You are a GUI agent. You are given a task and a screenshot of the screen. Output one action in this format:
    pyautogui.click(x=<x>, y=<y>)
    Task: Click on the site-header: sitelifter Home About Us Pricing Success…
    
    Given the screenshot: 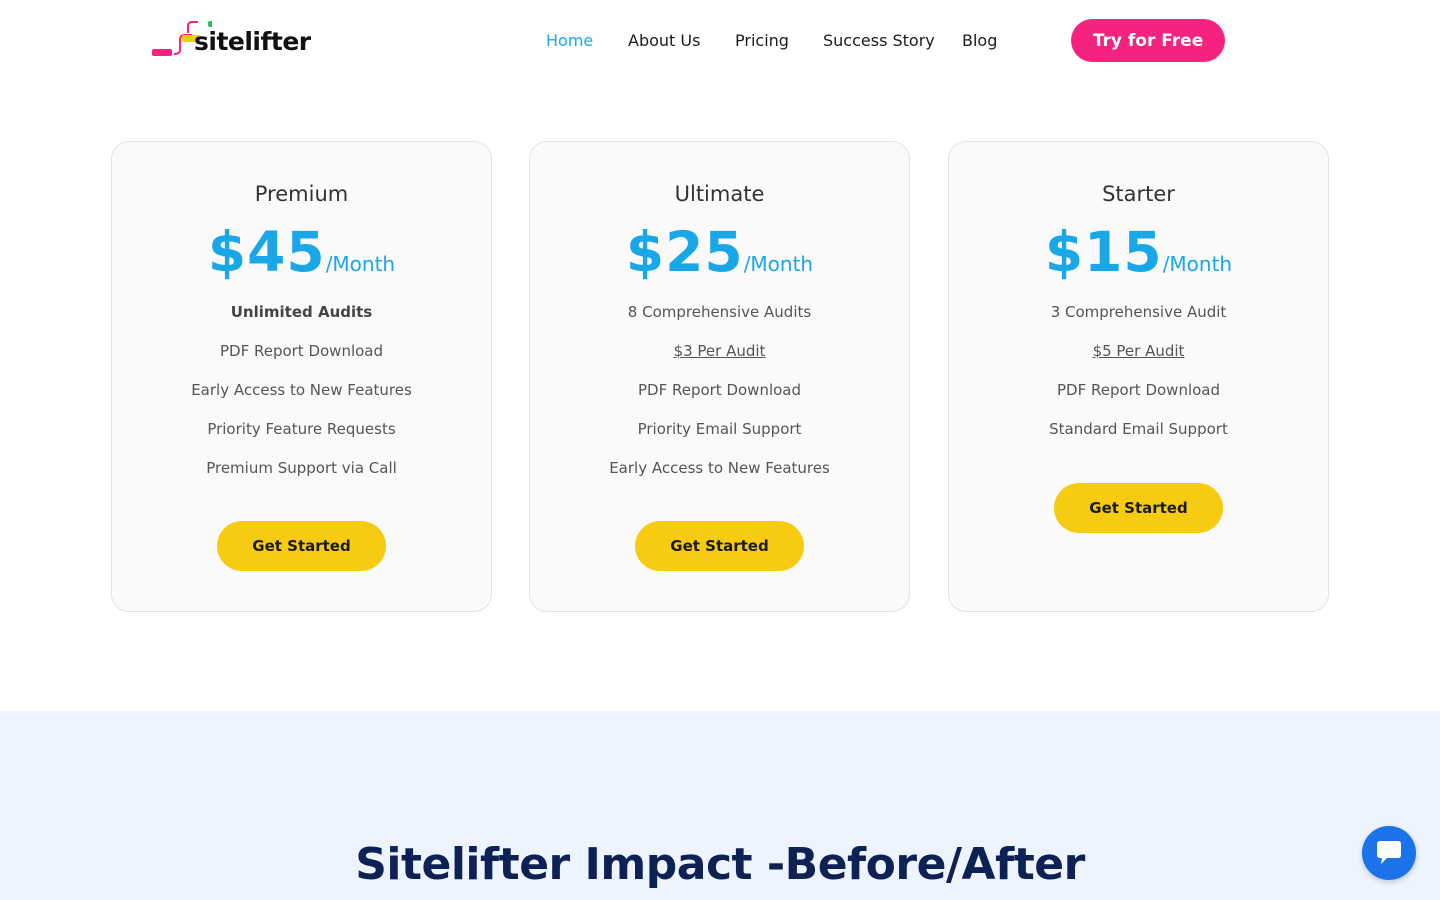 What is the action you would take?
    pyautogui.click(x=720, y=42)
    